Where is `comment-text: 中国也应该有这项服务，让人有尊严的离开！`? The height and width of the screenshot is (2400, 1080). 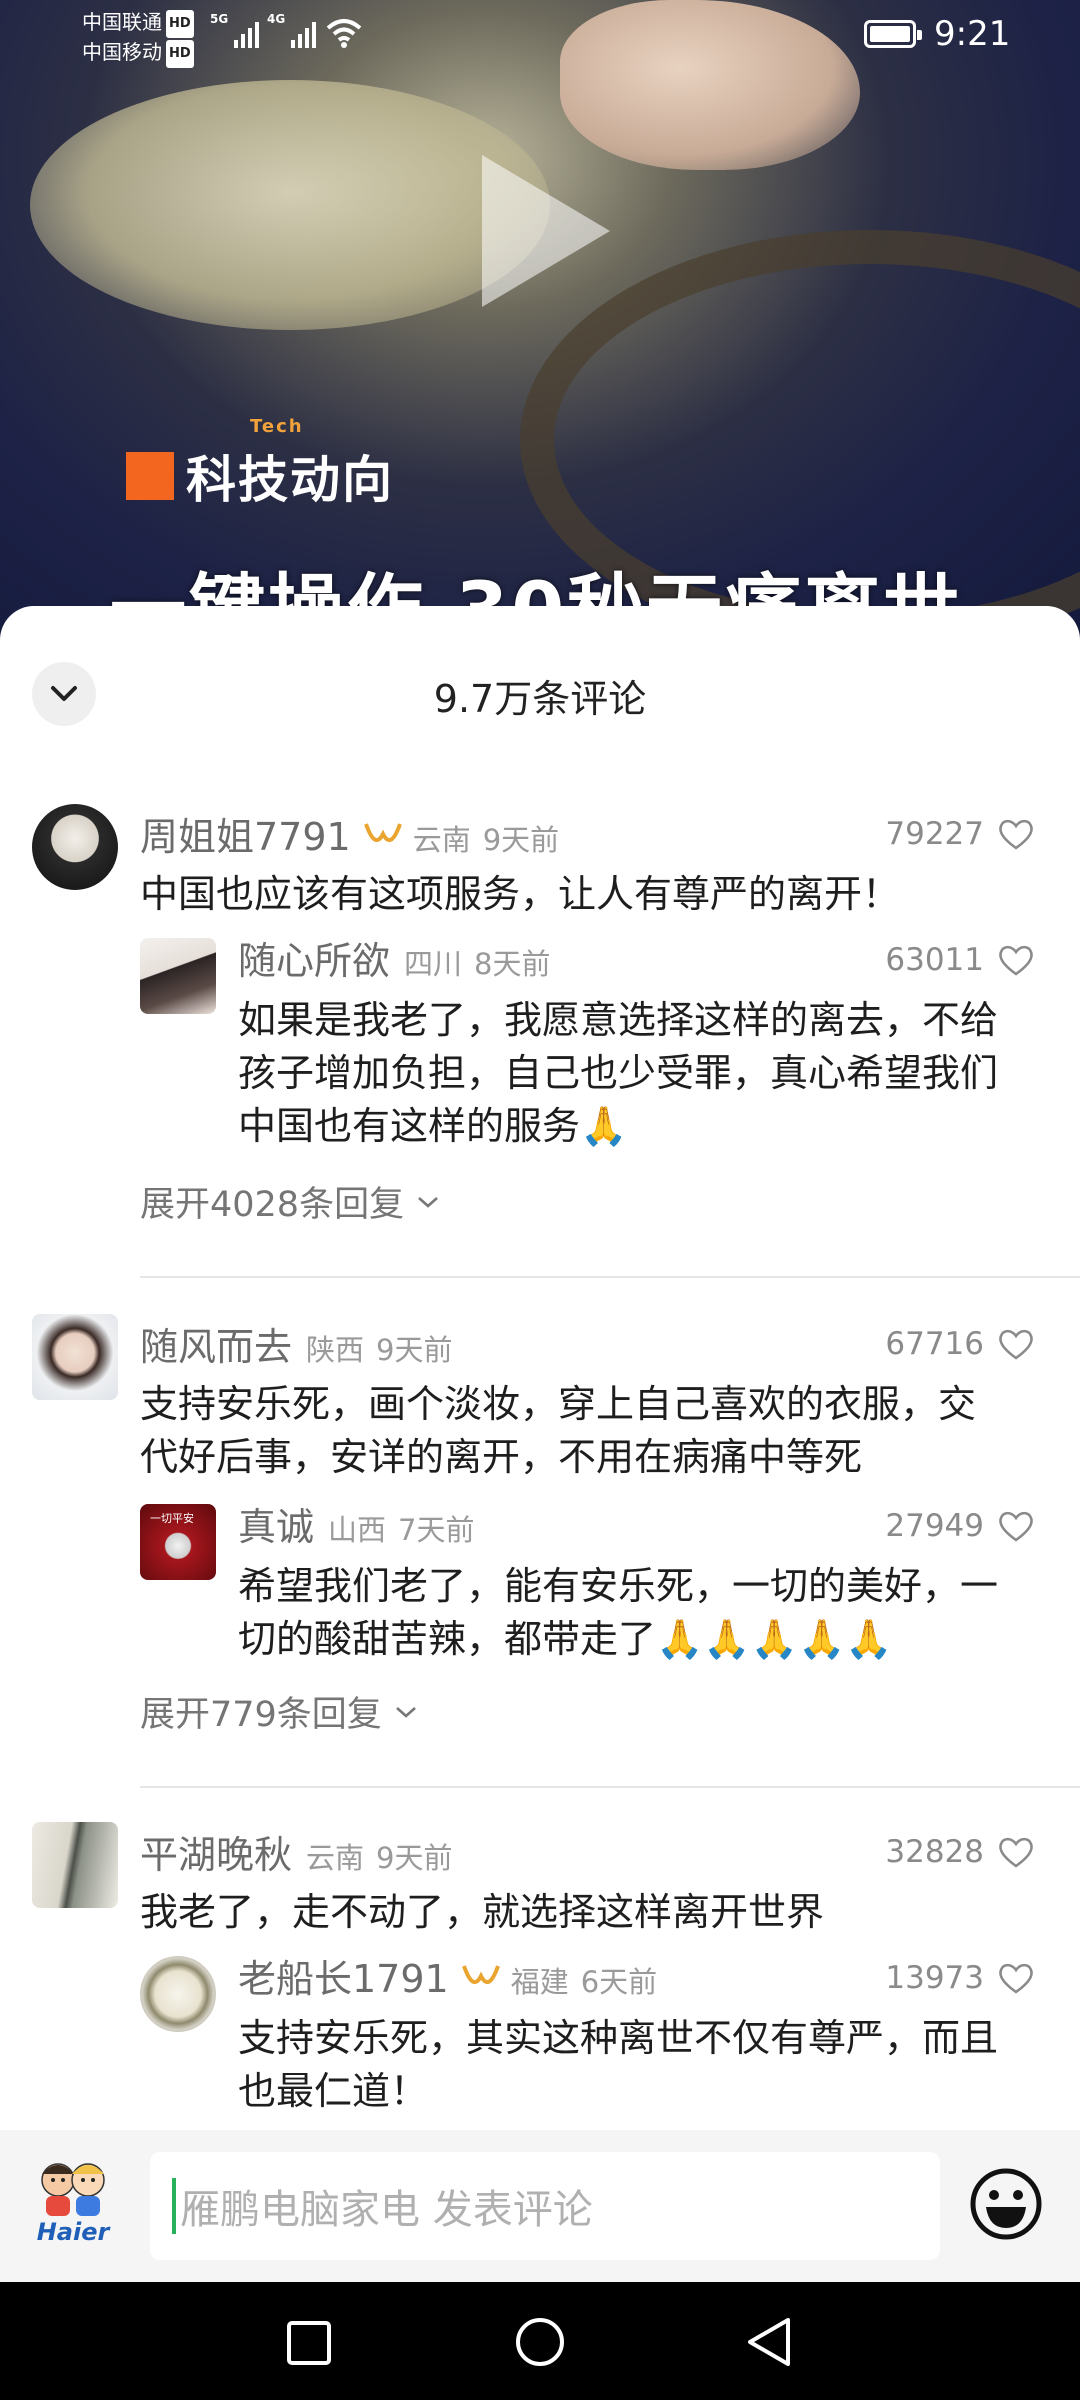
comment-text: 中国也应该有这项服务，让人有尊严的离开！ is located at coordinates (520, 894).